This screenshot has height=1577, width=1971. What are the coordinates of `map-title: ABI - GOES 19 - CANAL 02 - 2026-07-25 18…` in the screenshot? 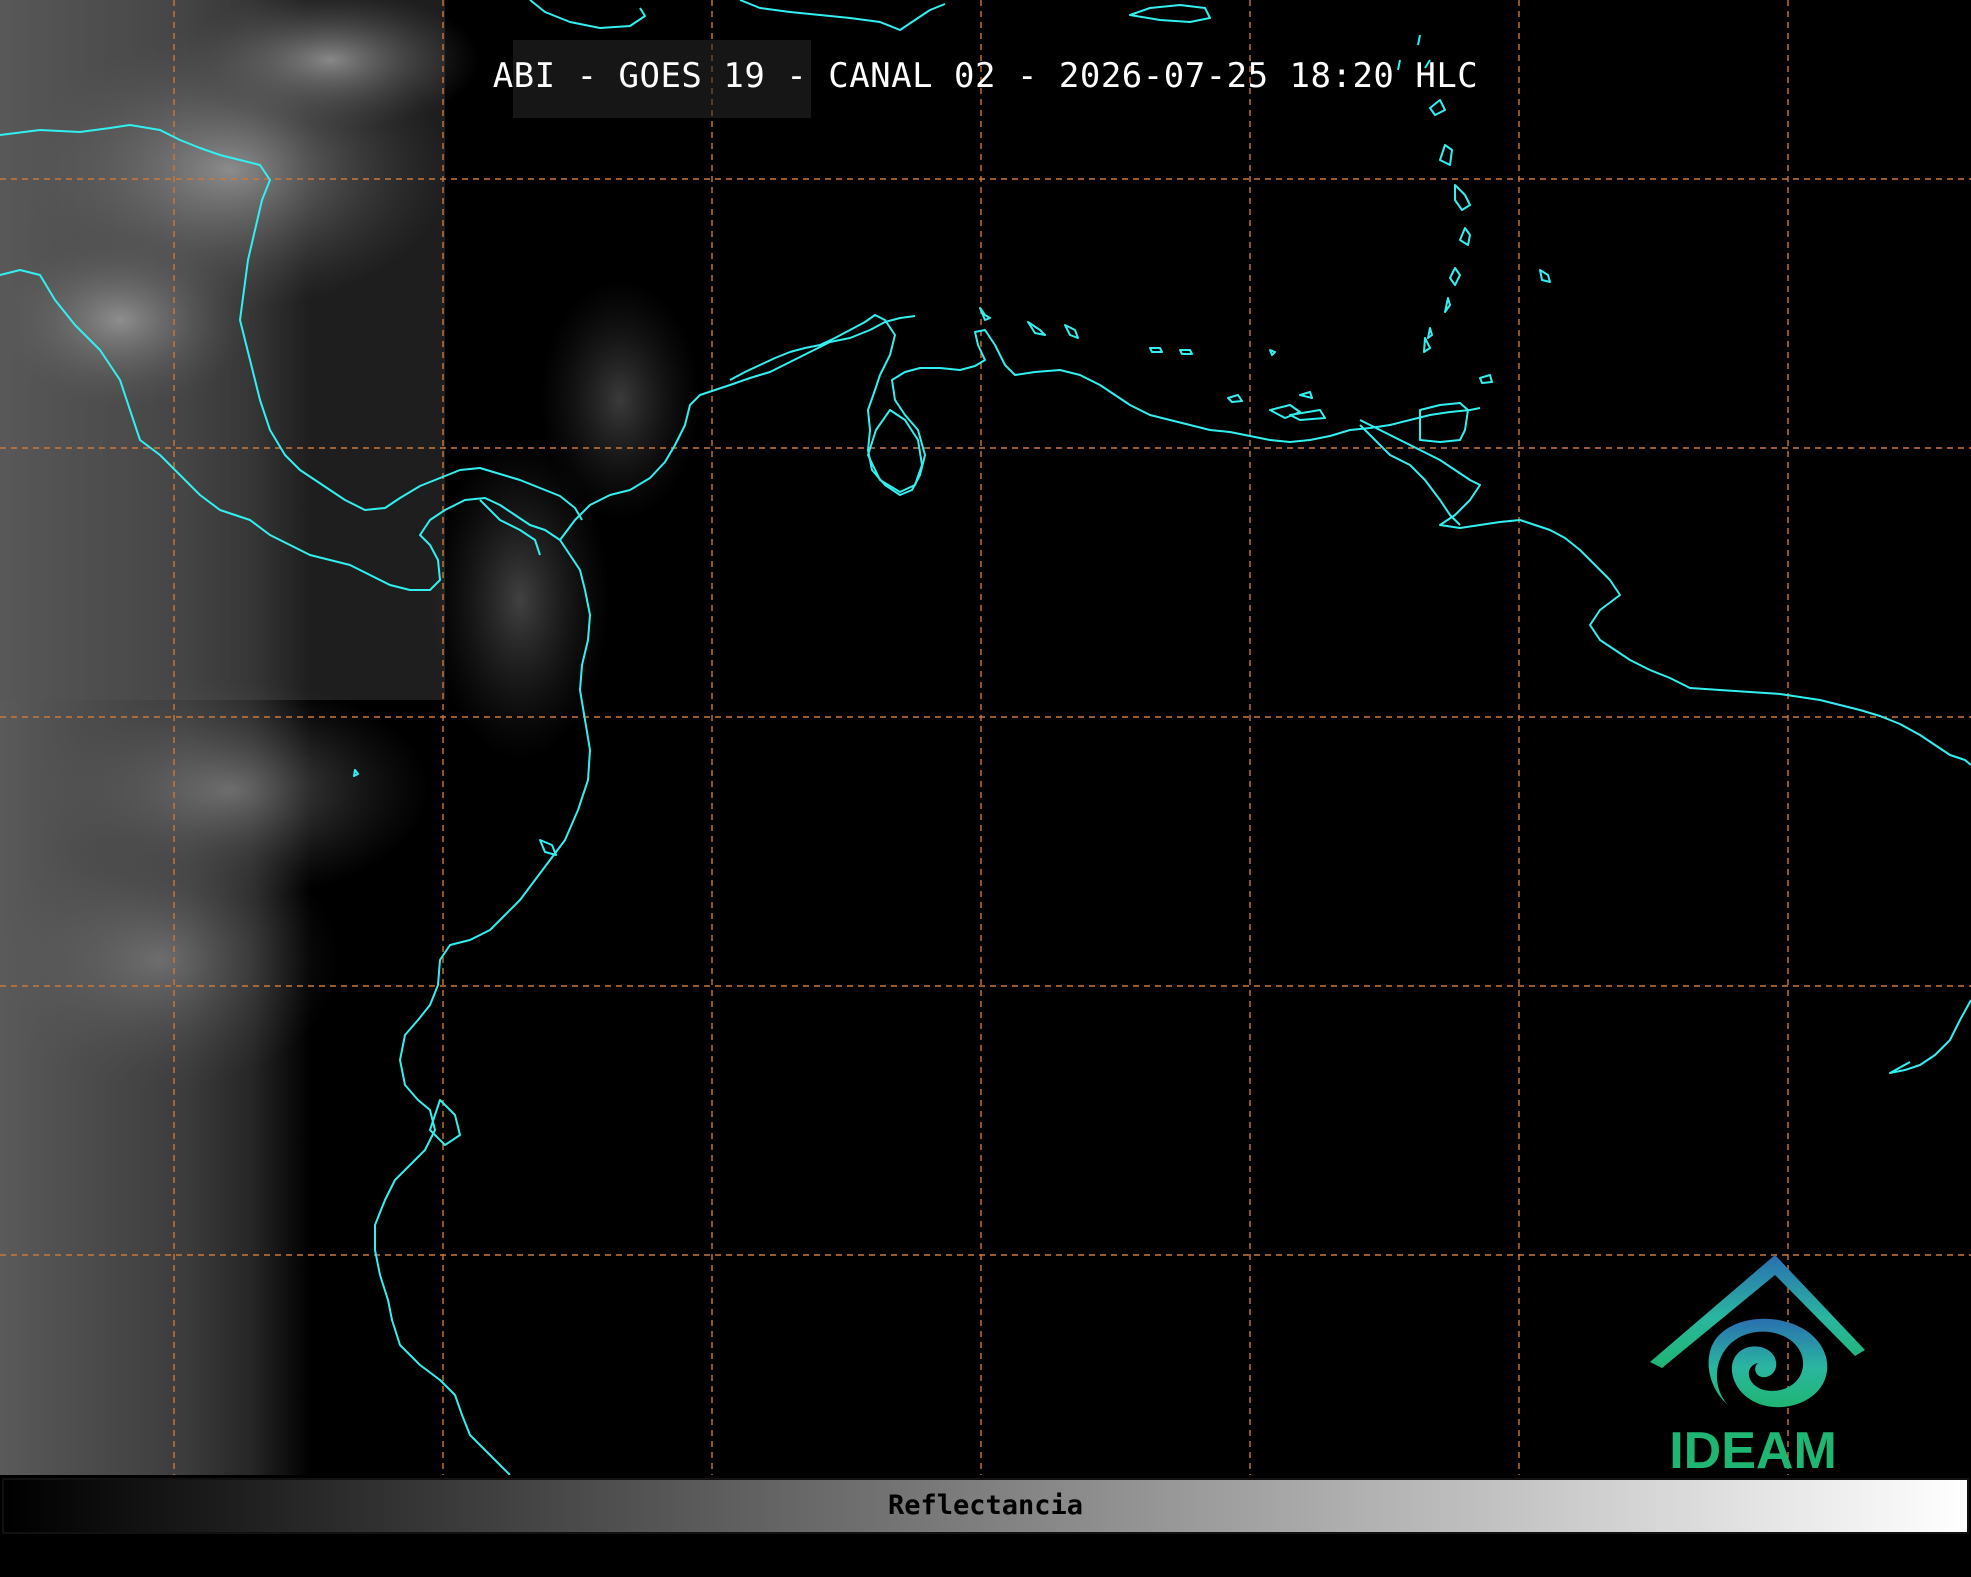 It's located at (985, 76).